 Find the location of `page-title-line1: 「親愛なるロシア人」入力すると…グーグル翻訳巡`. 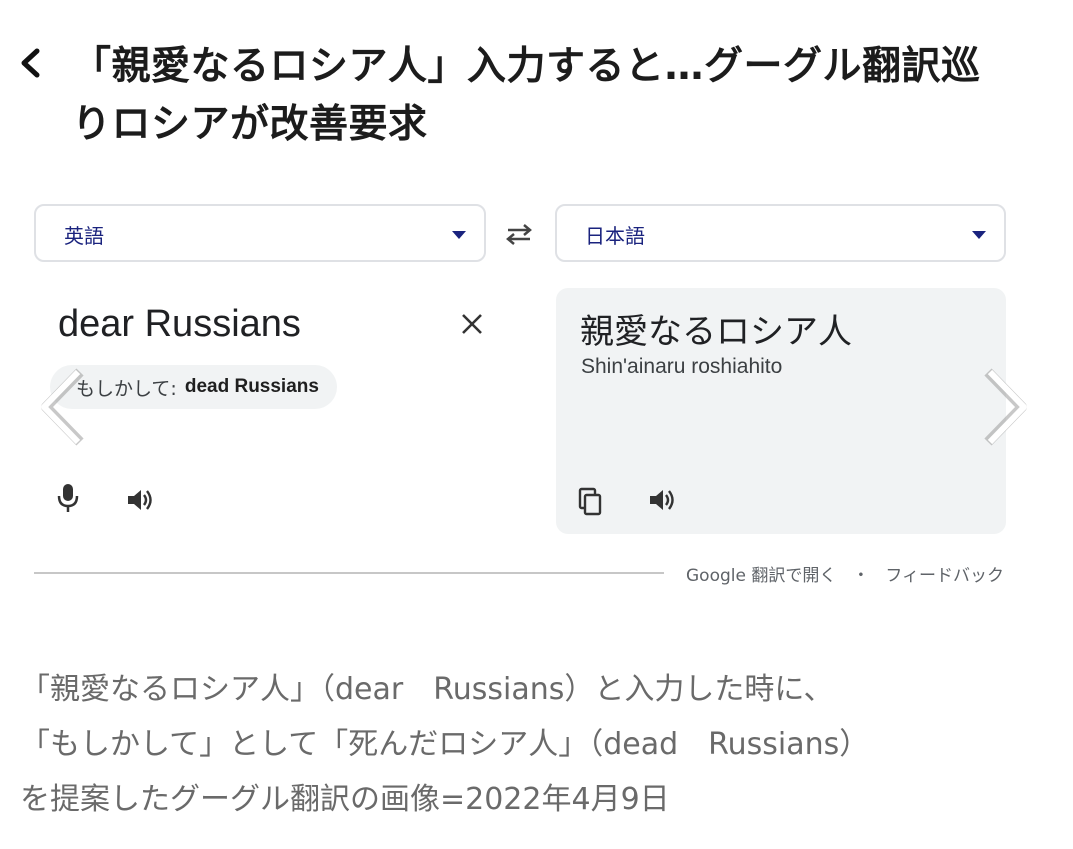

page-title-line1: 「親愛なるロシア人」入力すると…グーグル翻訳巡 is located at coordinates (526, 66).